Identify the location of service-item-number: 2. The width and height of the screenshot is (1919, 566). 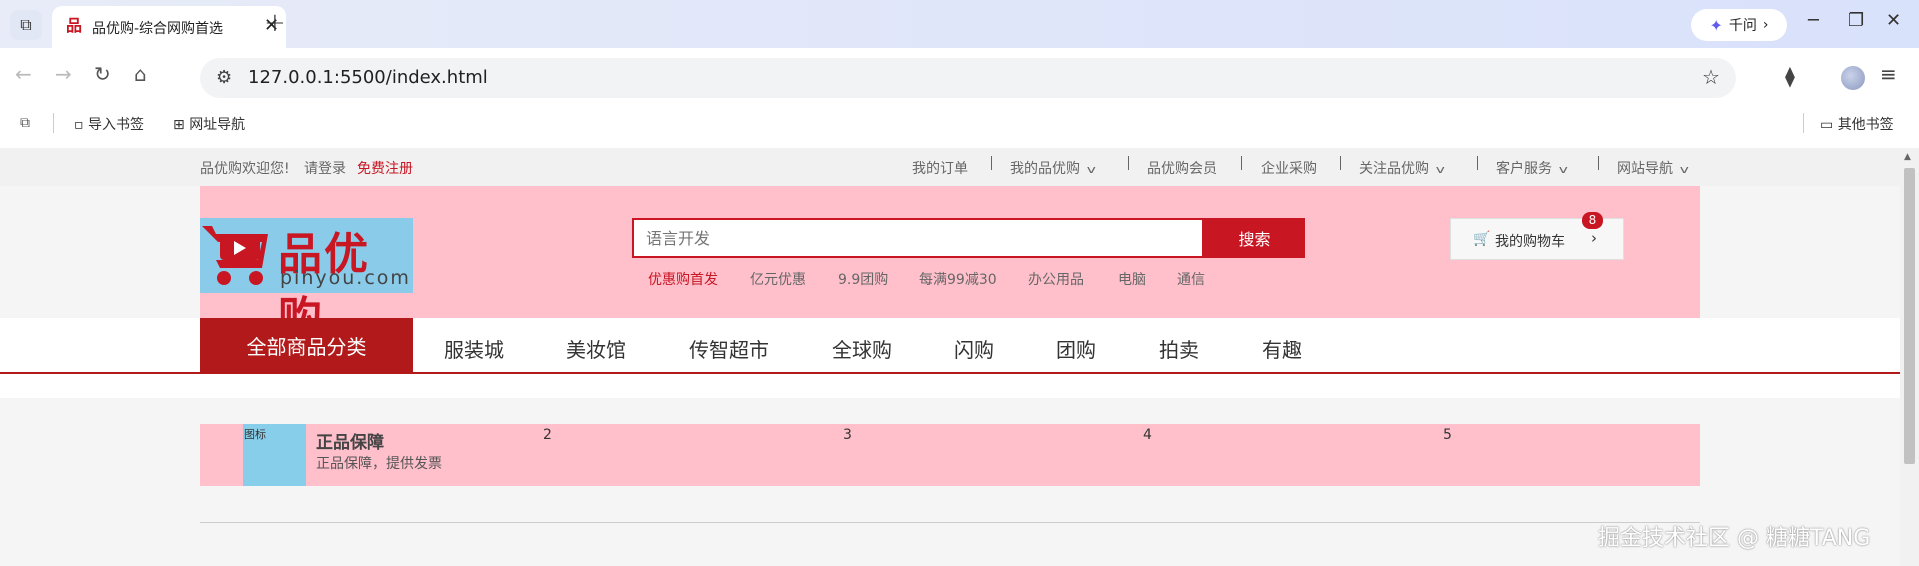
(547, 435).